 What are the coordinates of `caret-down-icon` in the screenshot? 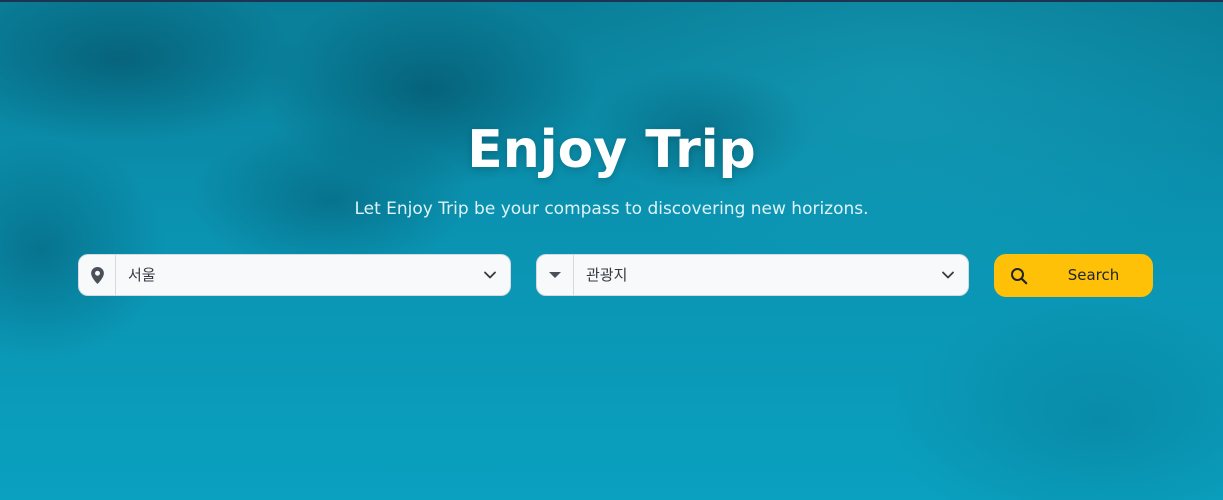 It's located at (555, 275).